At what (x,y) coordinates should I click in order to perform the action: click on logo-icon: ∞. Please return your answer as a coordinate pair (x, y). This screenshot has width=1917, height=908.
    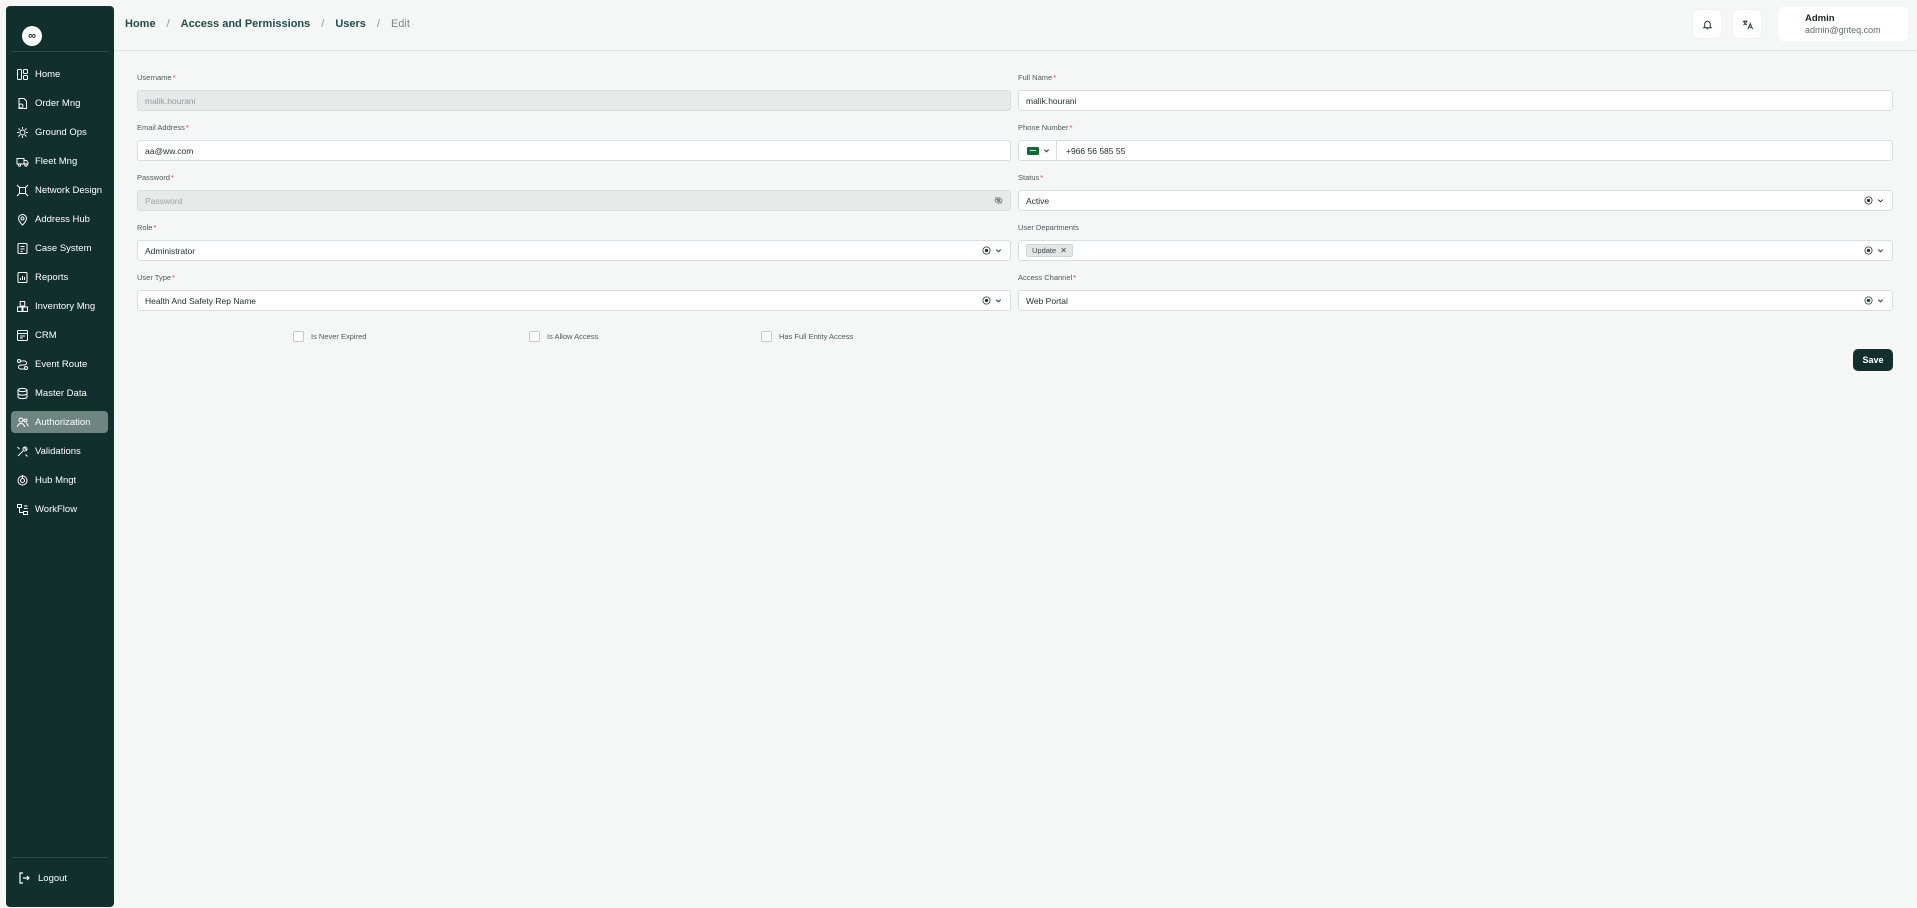
    Looking at the image, I should click on (32, 36).